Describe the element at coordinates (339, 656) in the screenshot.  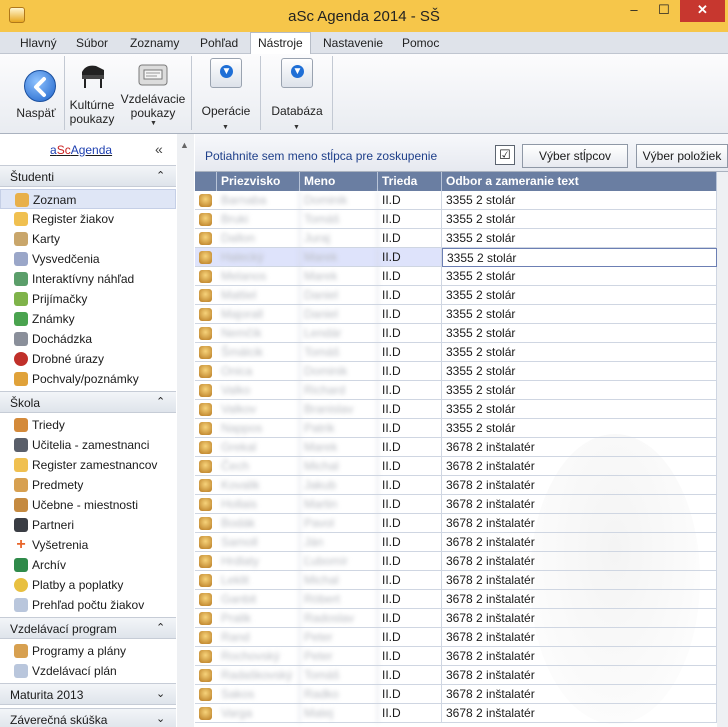
I see `cell-name: Peter` at that location.